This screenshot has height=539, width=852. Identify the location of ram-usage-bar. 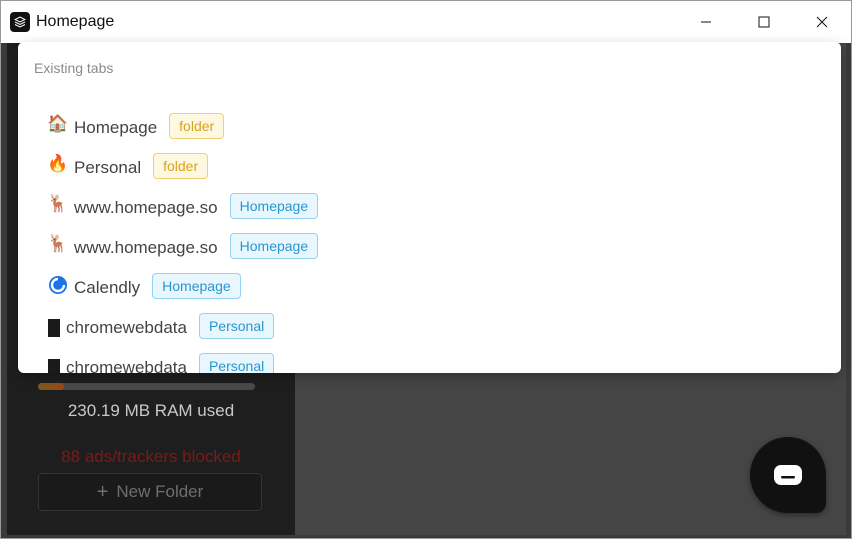
(146, 386).